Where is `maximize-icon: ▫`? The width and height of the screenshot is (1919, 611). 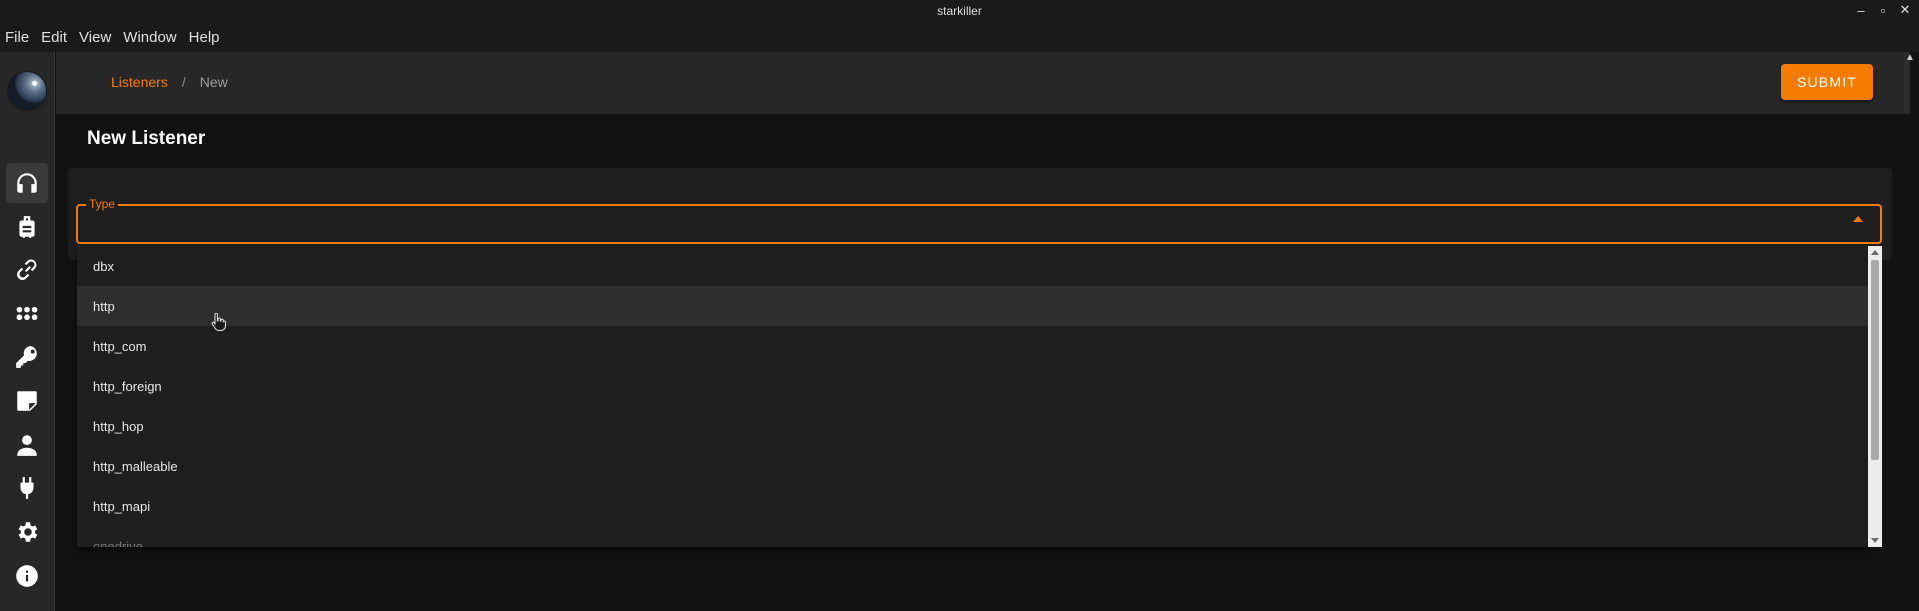
maximize-icon: ▫ is located at coordinates (1883, 10).